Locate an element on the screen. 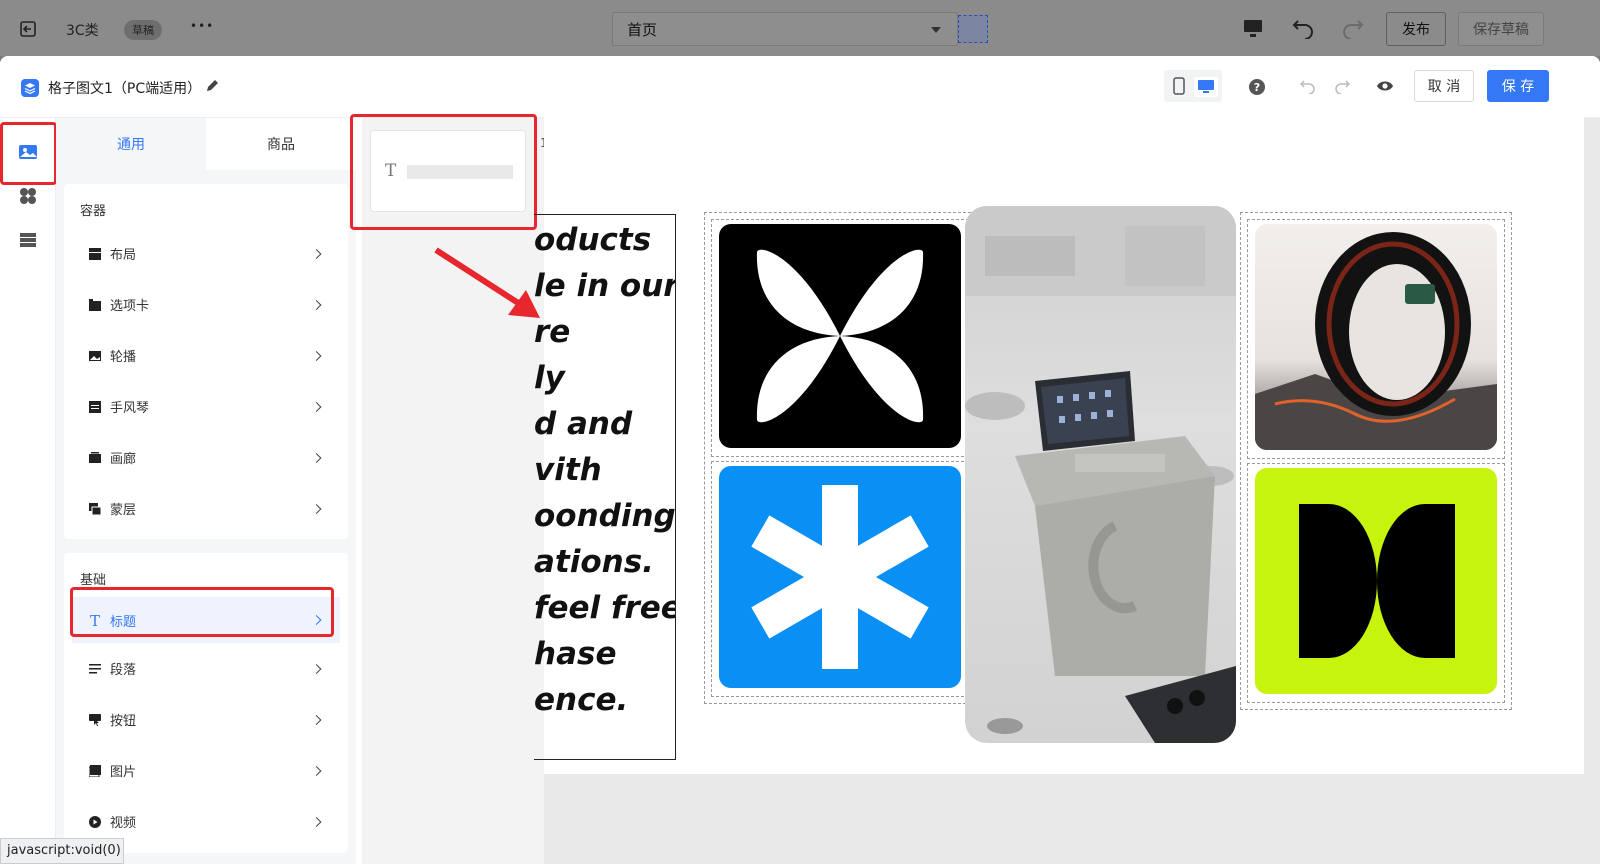  overlay-icon is located at coordinates (95, 509).